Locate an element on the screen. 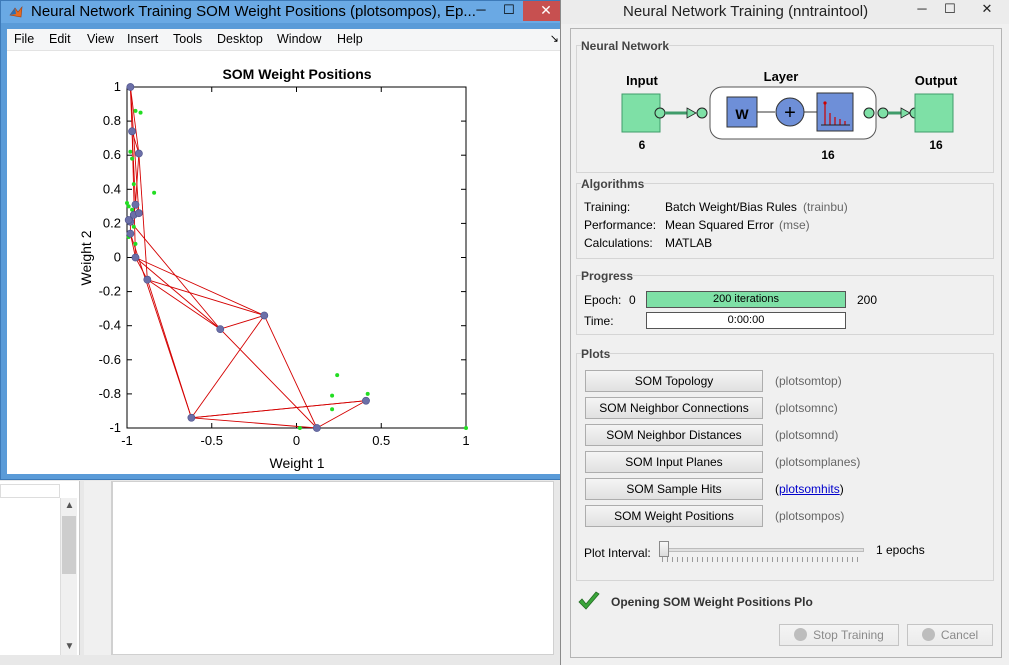 Image resolution: width=1009 pixels, height=665 pixels. stop-training-button: Stop Training is located at coordinates (839, 635).